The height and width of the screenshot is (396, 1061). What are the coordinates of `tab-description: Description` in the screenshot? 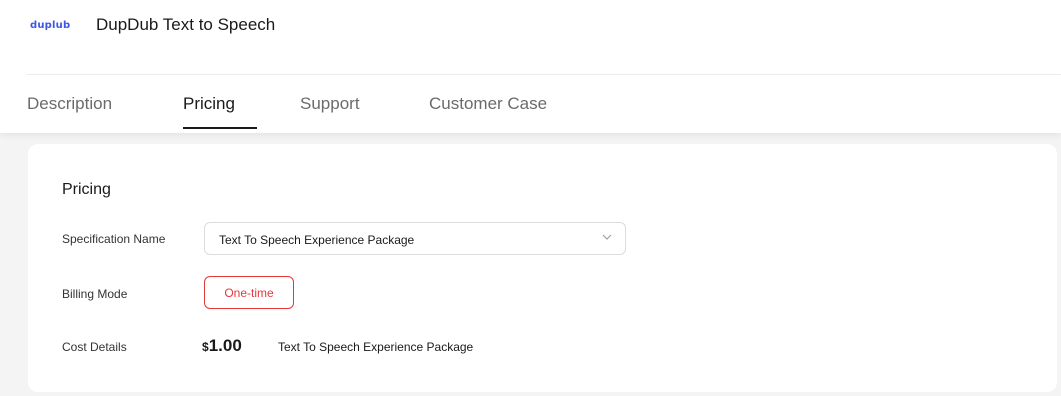 It's located at (69, 104).